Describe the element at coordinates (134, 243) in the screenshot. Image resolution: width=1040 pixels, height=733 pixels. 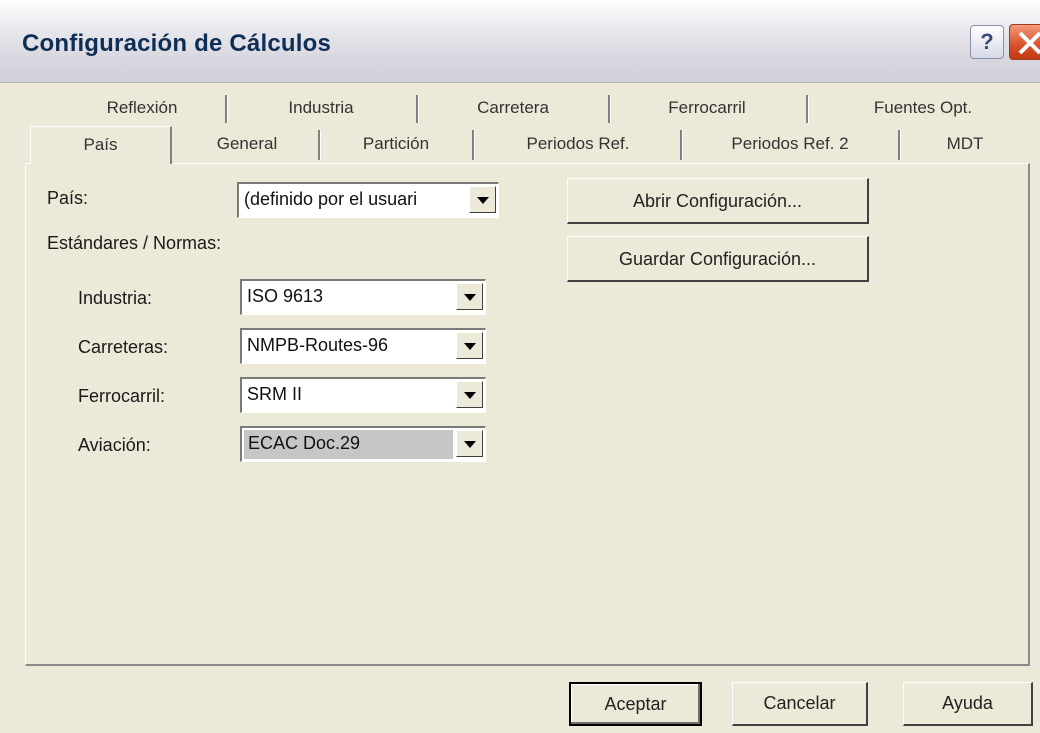
I see `standards-label: Estándares / Normas:` at that location.